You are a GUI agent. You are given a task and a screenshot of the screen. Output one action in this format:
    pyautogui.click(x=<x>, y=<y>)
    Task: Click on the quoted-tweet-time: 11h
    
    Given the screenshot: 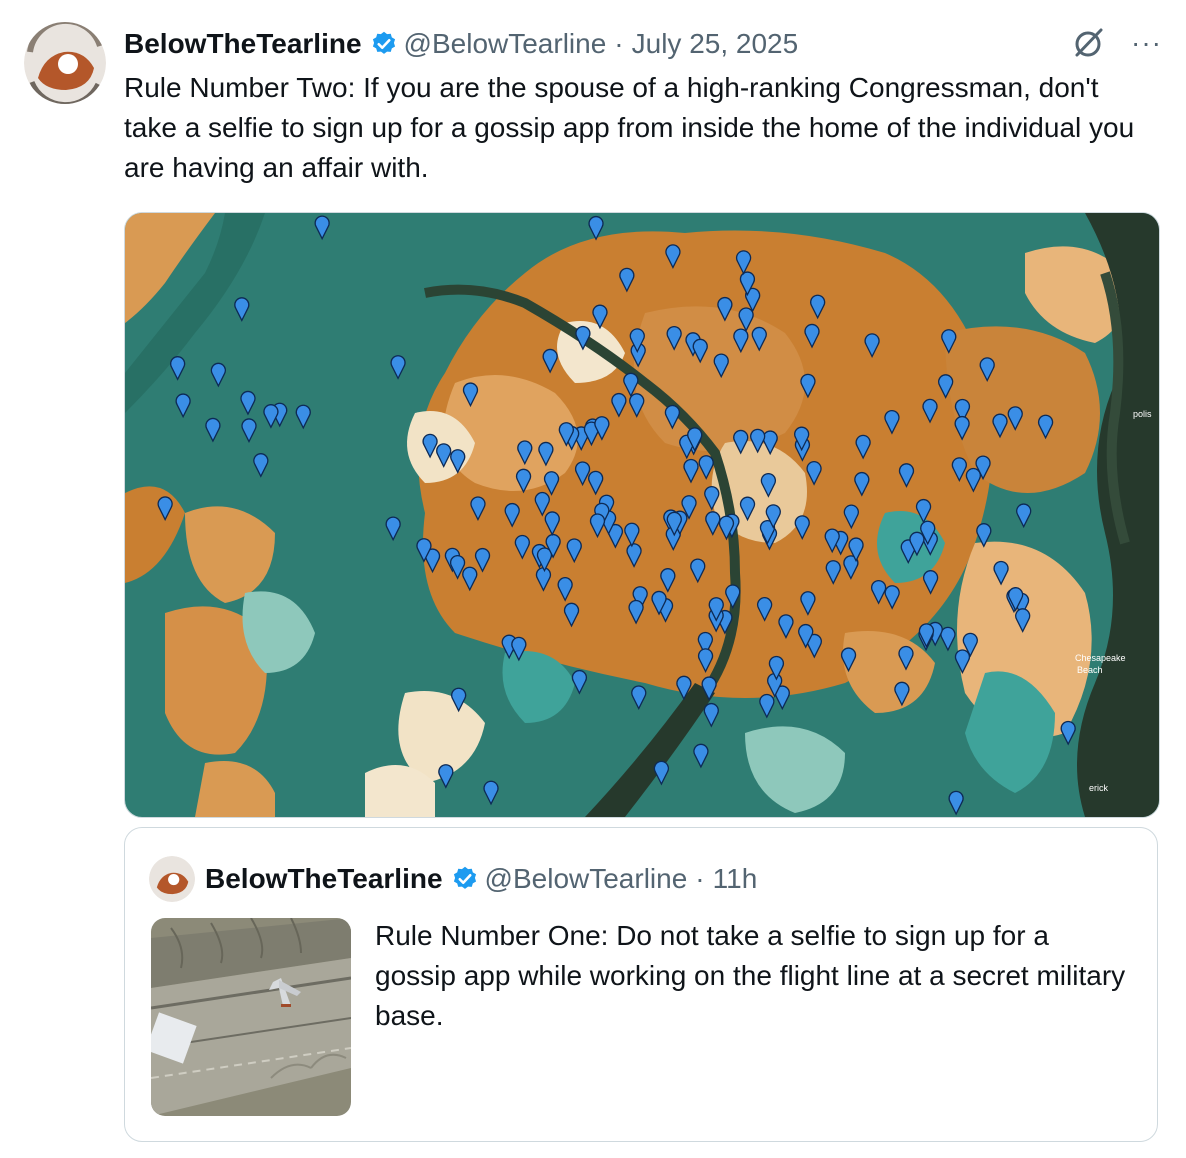 What is the action you would take?
    pyautogui.click(x=735, y=879)
    